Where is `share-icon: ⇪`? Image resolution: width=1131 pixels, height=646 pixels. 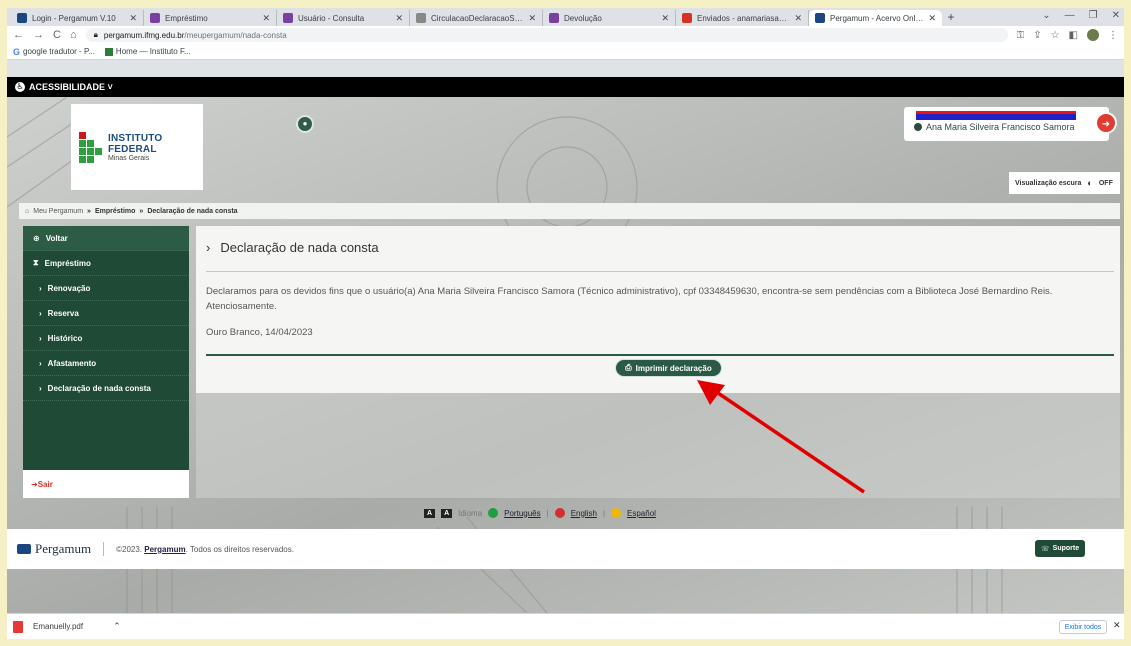
share-icon: ⇪ is located at coordinates (1037, 35).